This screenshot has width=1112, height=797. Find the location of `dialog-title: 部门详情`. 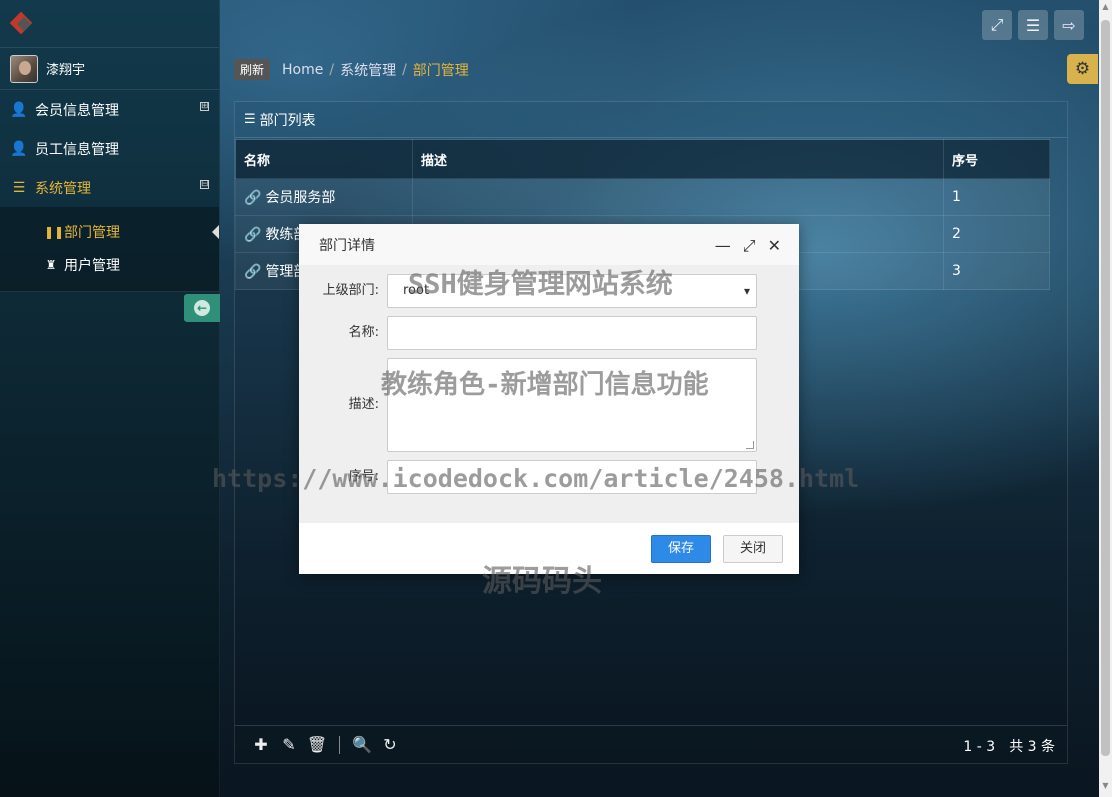

dialog-title: 部门详情 is located at coordinates (347, 245).